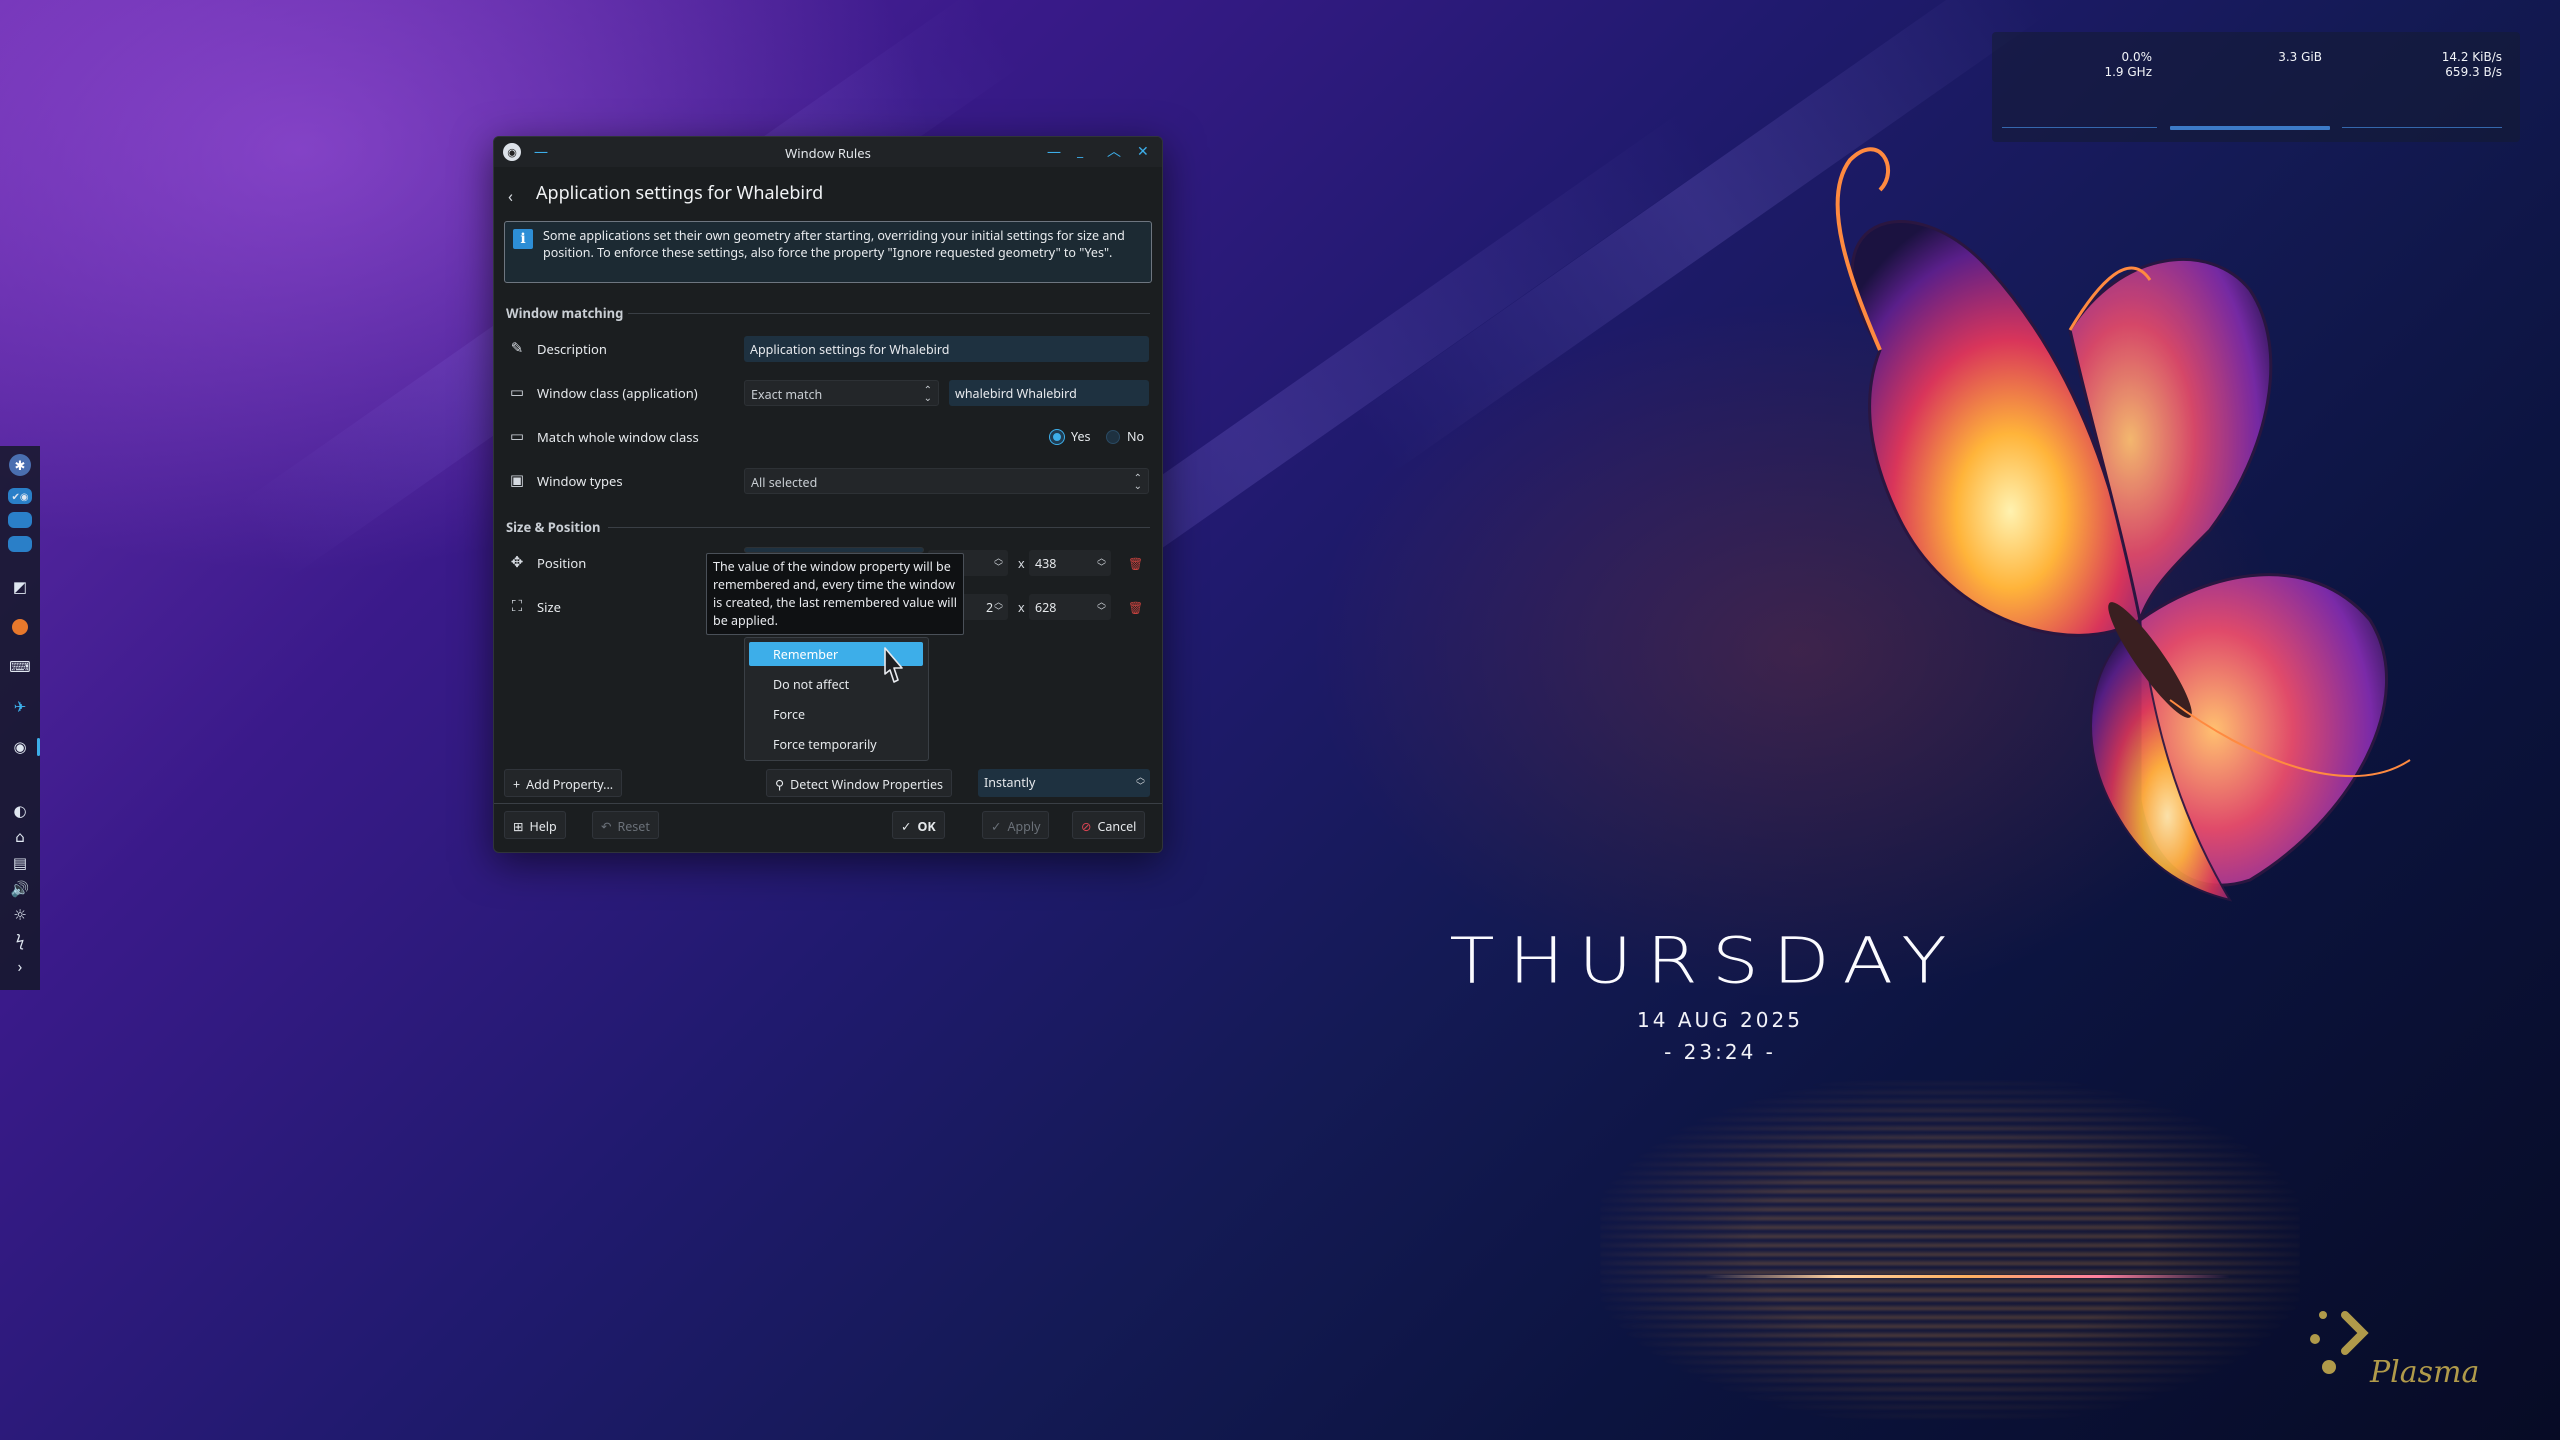 This screenshot has width=2560, height=1440. I want to click on plus-icon: +, so click(517, 784).